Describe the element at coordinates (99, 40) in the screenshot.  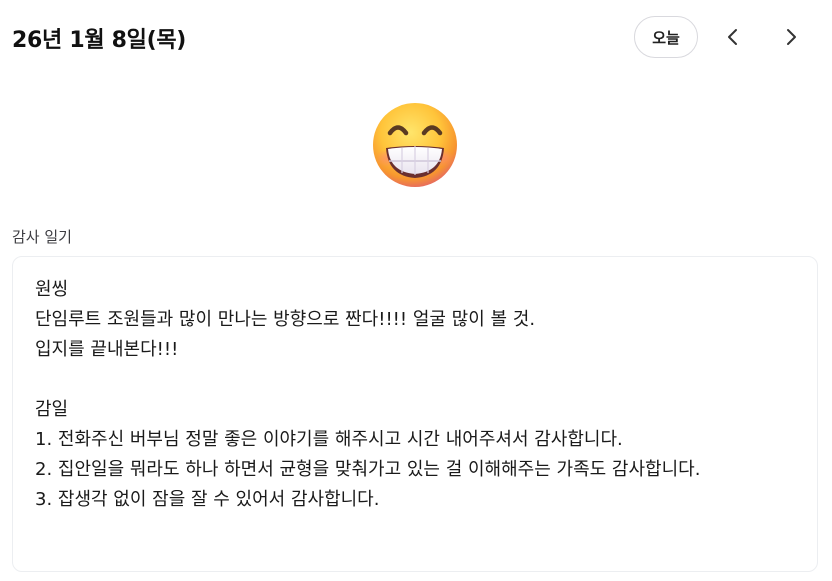
I see `page-title: 26년 1월 8일(목)` at that location.